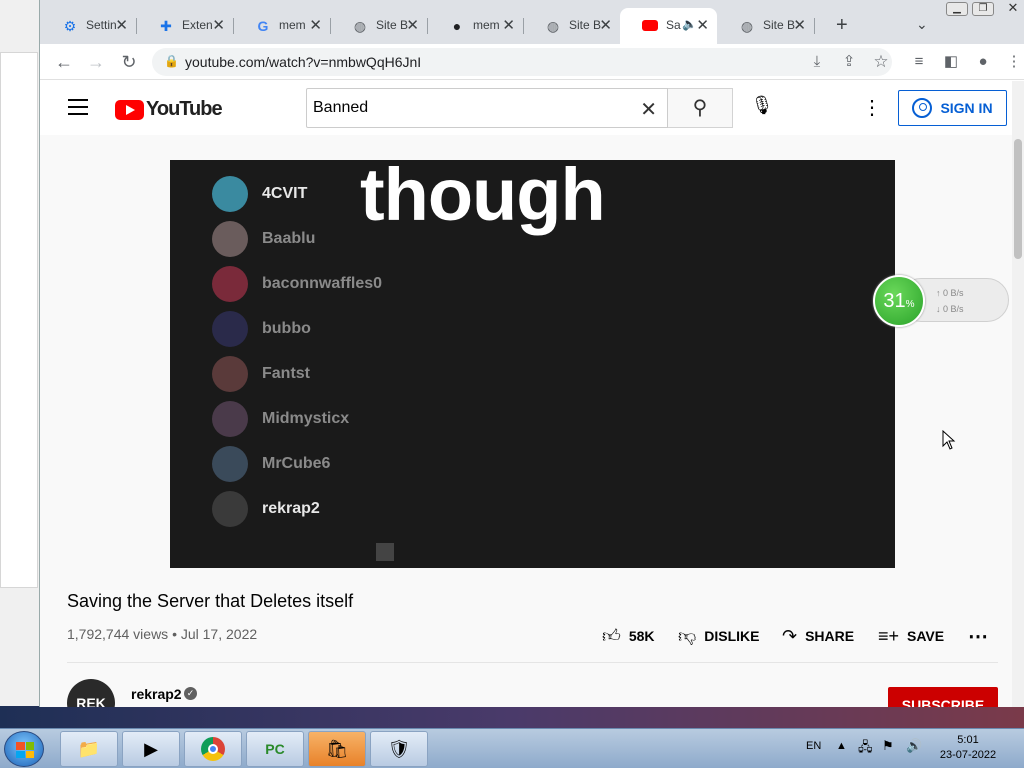  I want to click on tab-youtube-active: Sa 🔈 ✕, so click(668, 26).